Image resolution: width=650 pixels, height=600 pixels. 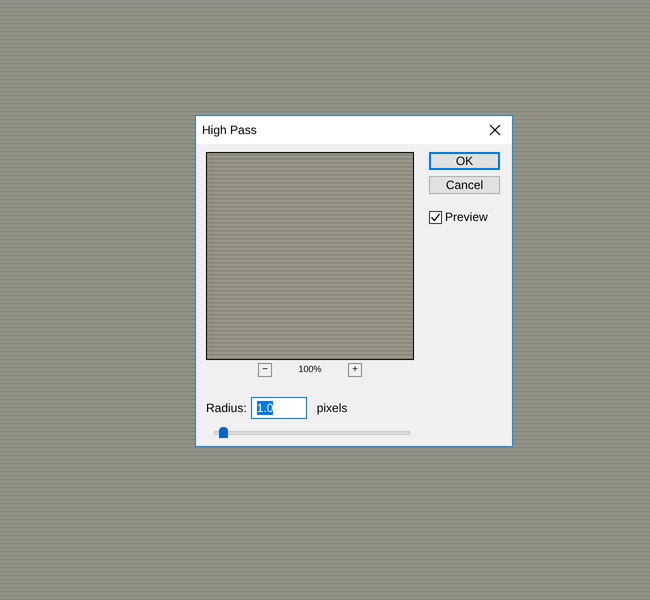 I want to click on dialog-button: Cancel, so click(x=464, y=185).